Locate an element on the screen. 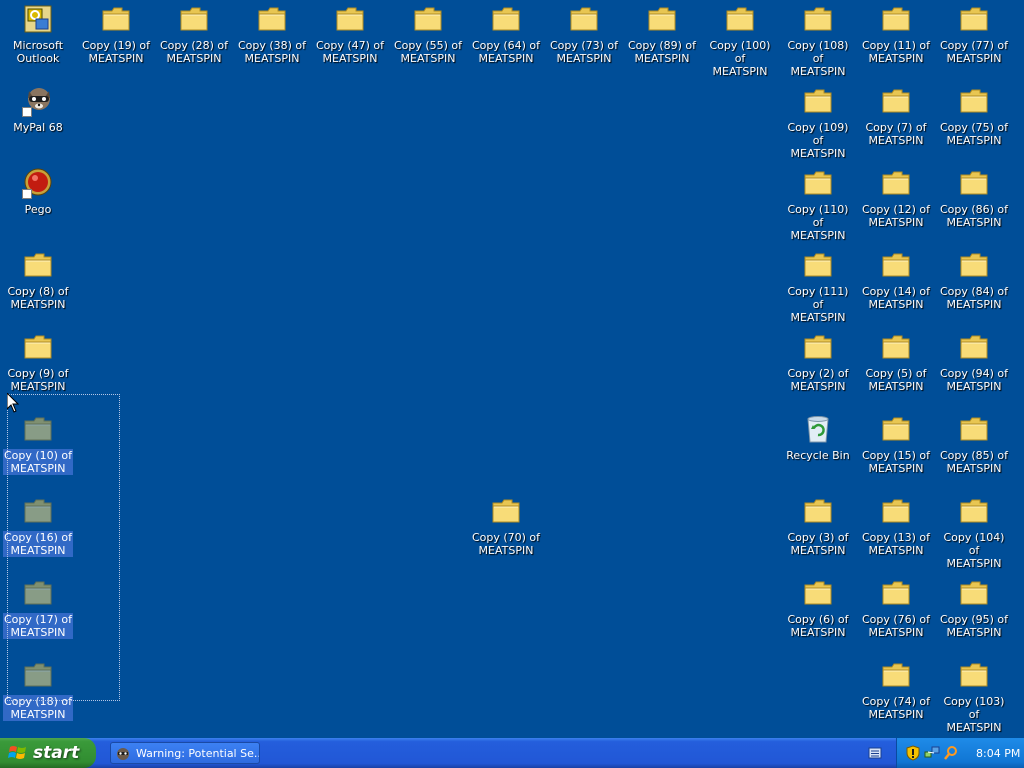 Image resolution: width=1024 pixels, height=768 pixels. network-icon is located at coordinates (932, 753).